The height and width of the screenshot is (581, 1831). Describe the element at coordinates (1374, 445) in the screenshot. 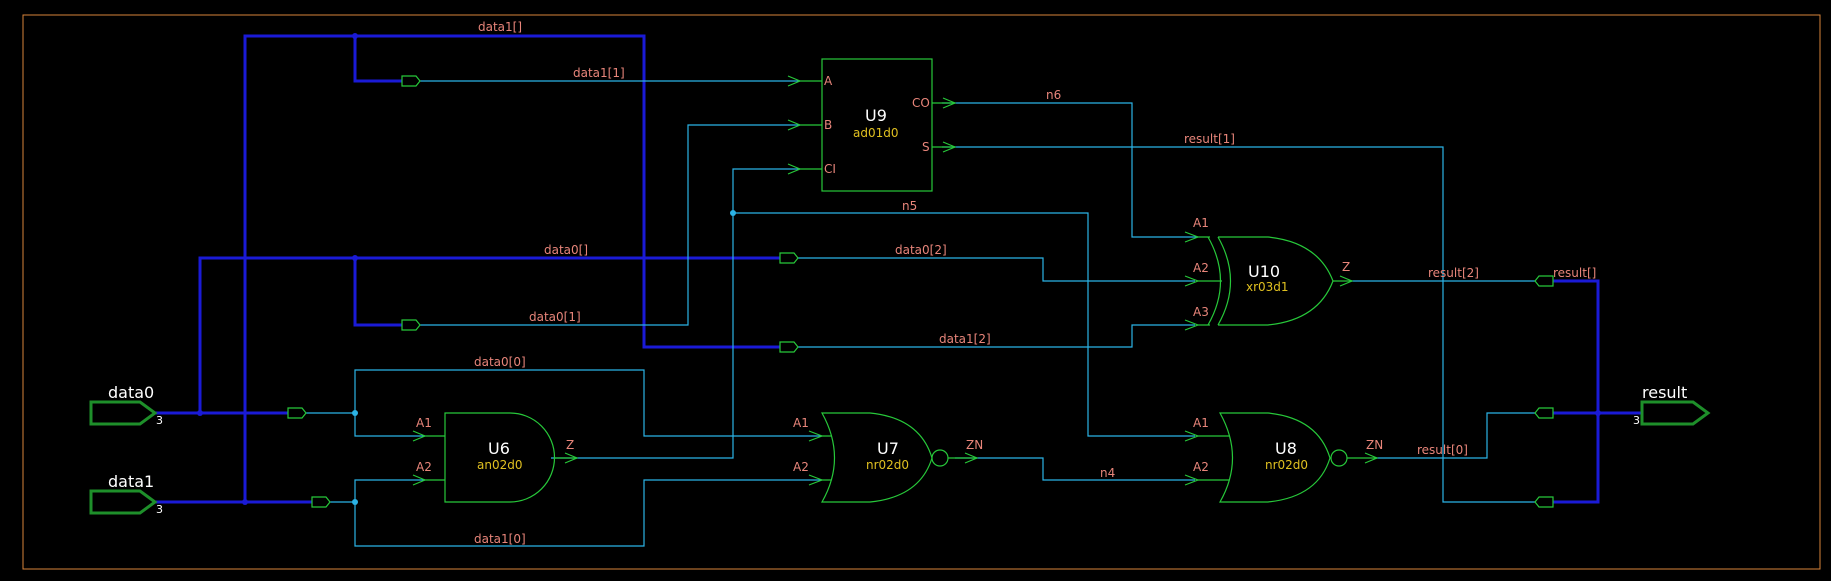

I see `u8-pin-zn: ZN` at that location.